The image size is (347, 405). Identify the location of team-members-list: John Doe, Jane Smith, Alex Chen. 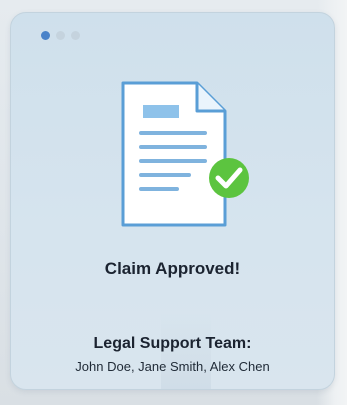
(172, 366).